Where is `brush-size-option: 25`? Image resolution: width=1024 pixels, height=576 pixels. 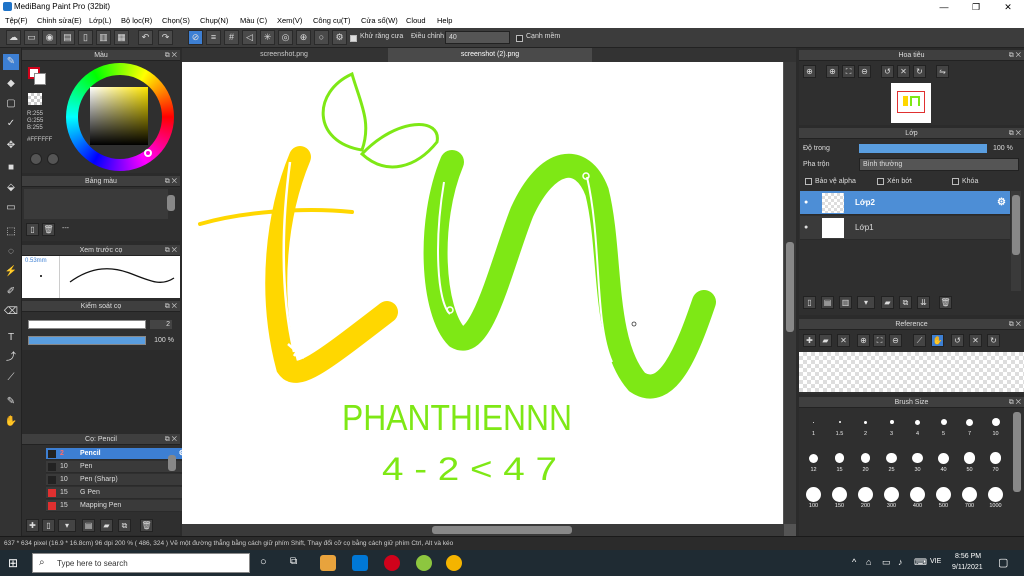
brush-size-option: 25 is located at coordinates (891, 460).